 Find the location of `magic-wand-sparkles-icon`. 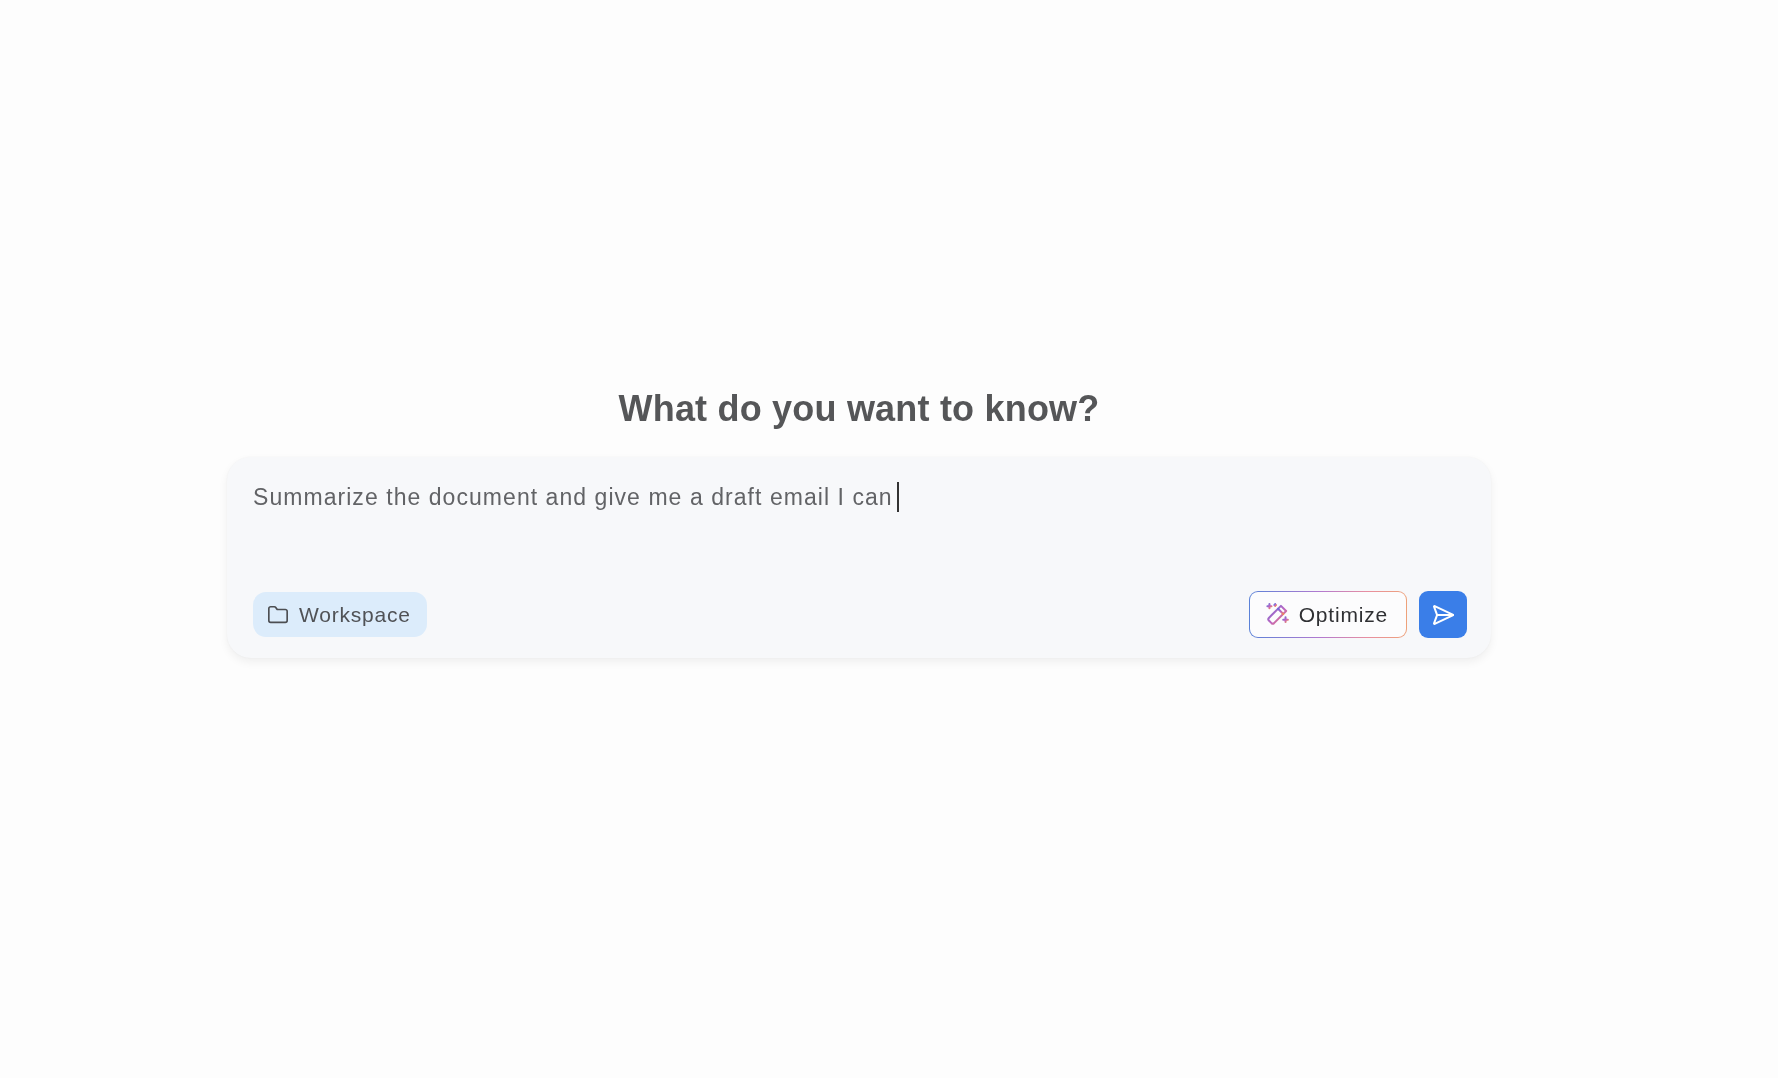

magic-wand-sparkles-icon is located at coordinates (1277, 614).